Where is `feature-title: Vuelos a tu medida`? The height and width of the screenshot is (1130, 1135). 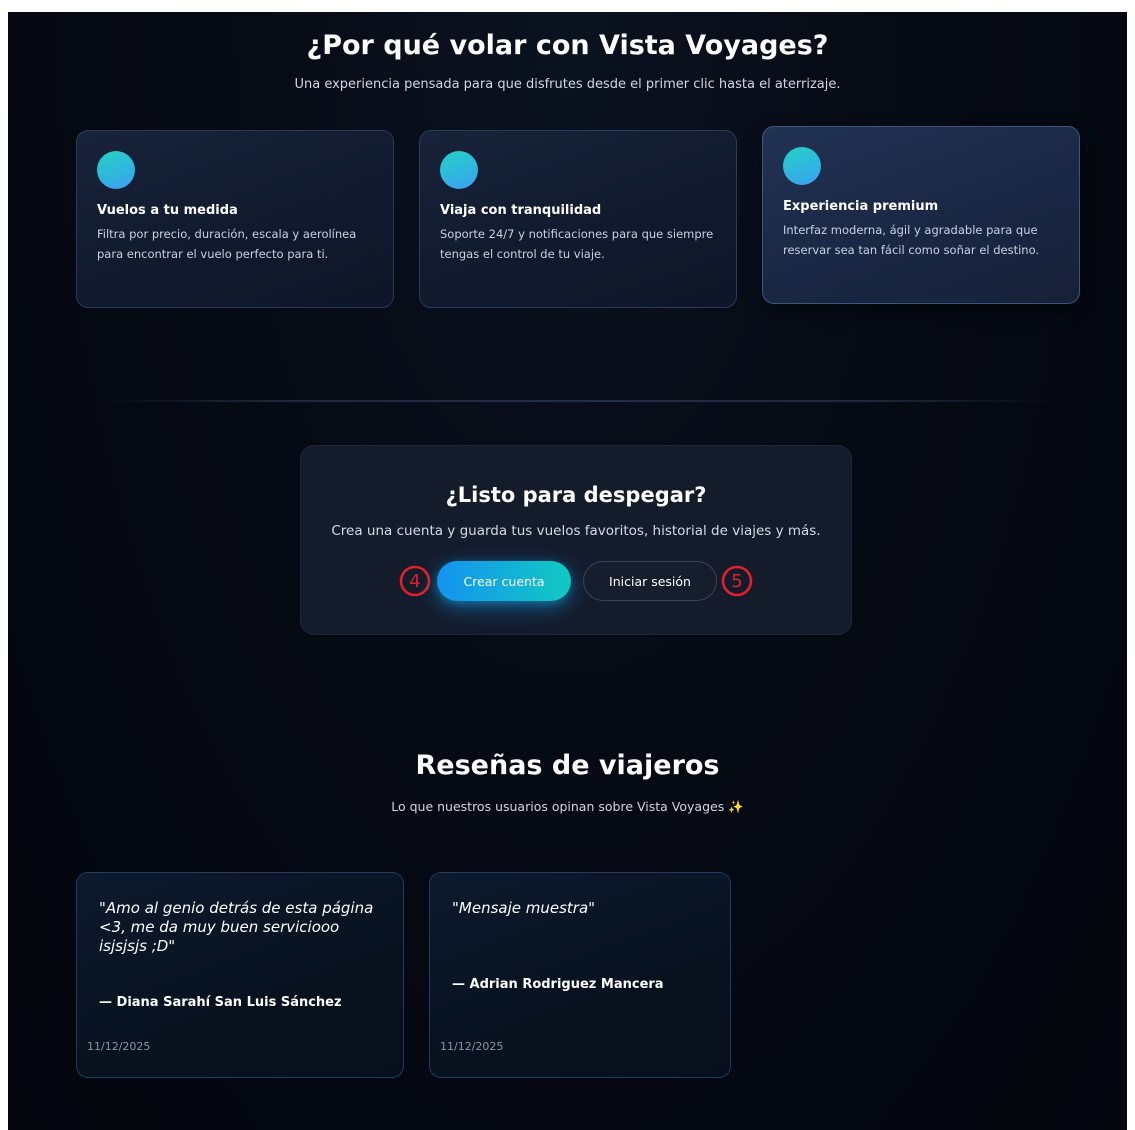 feature-title: Vuelos a tu medida is located at coordinates (167, 210).